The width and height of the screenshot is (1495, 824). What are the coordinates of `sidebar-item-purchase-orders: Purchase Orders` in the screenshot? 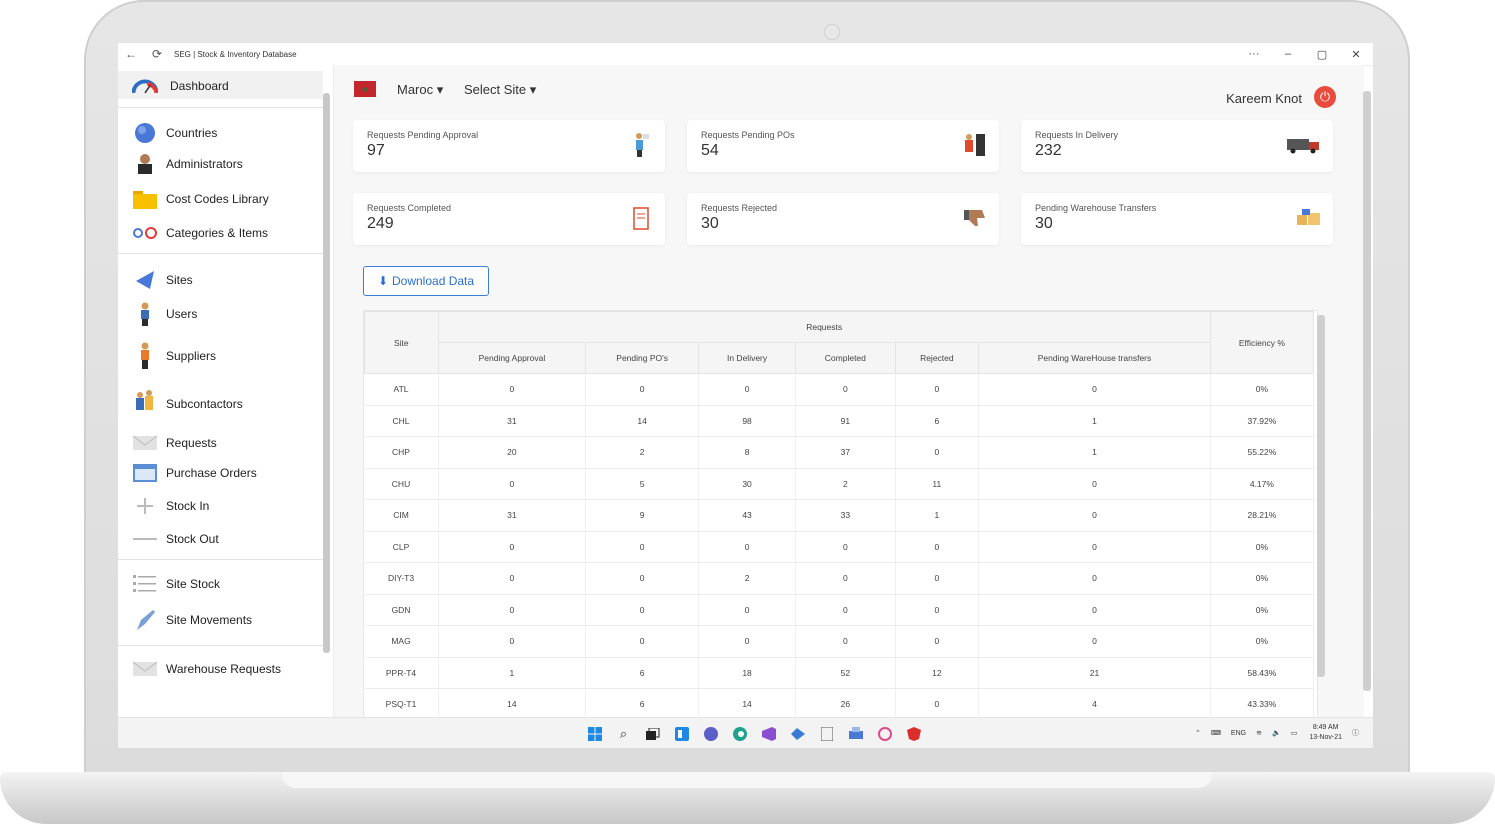 It's located at (194, 473).